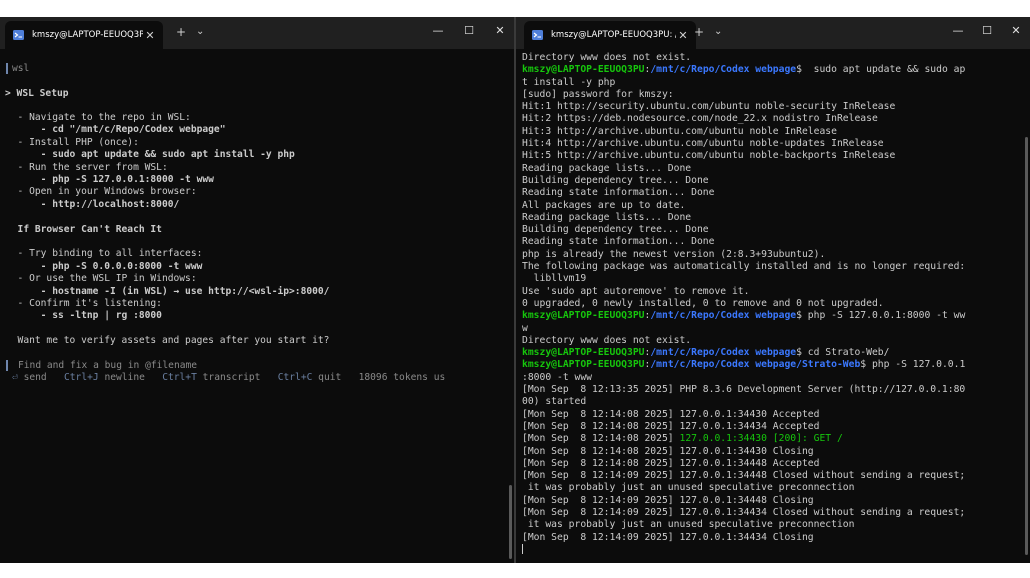 The height and width of the screenshot is (578, 1030). I want to click on tab-left-terminal: kmszy@LAPTOP-EEUOQ3PU: ~ ✕, so click(84, 35).